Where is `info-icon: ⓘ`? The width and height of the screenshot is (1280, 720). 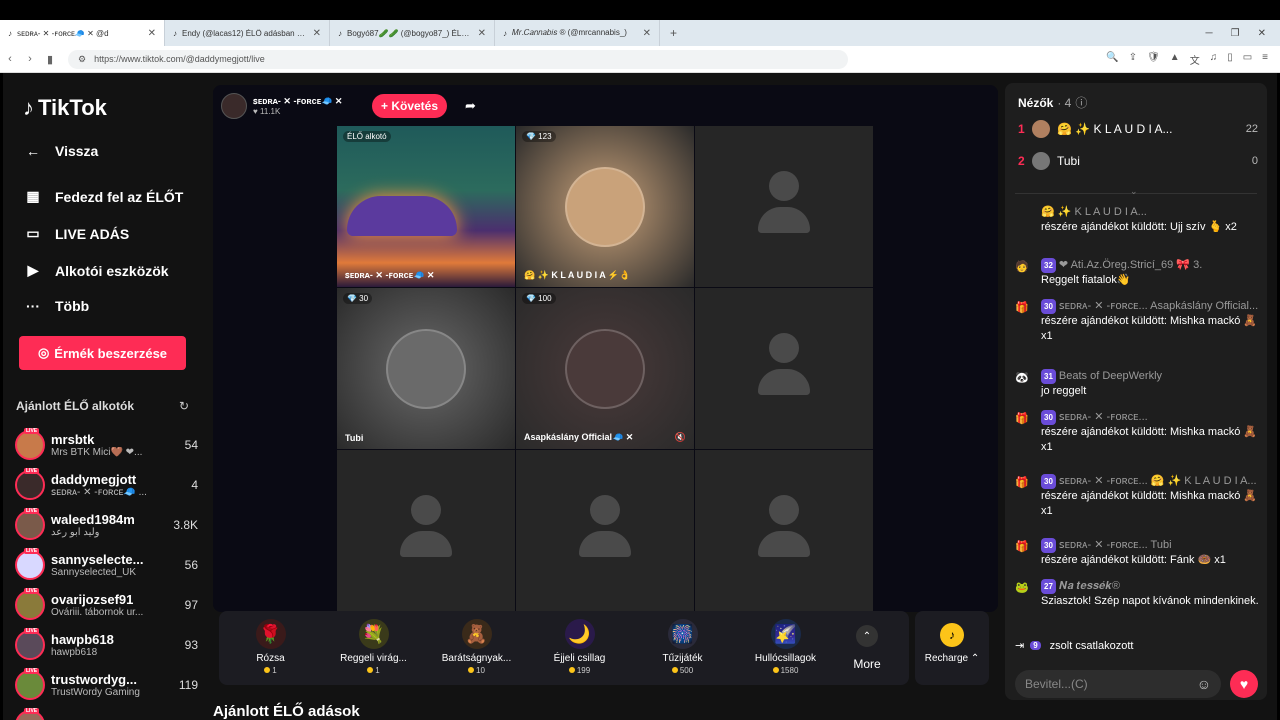 info-icon: ⓘ is located at coordinates (1081, 102).